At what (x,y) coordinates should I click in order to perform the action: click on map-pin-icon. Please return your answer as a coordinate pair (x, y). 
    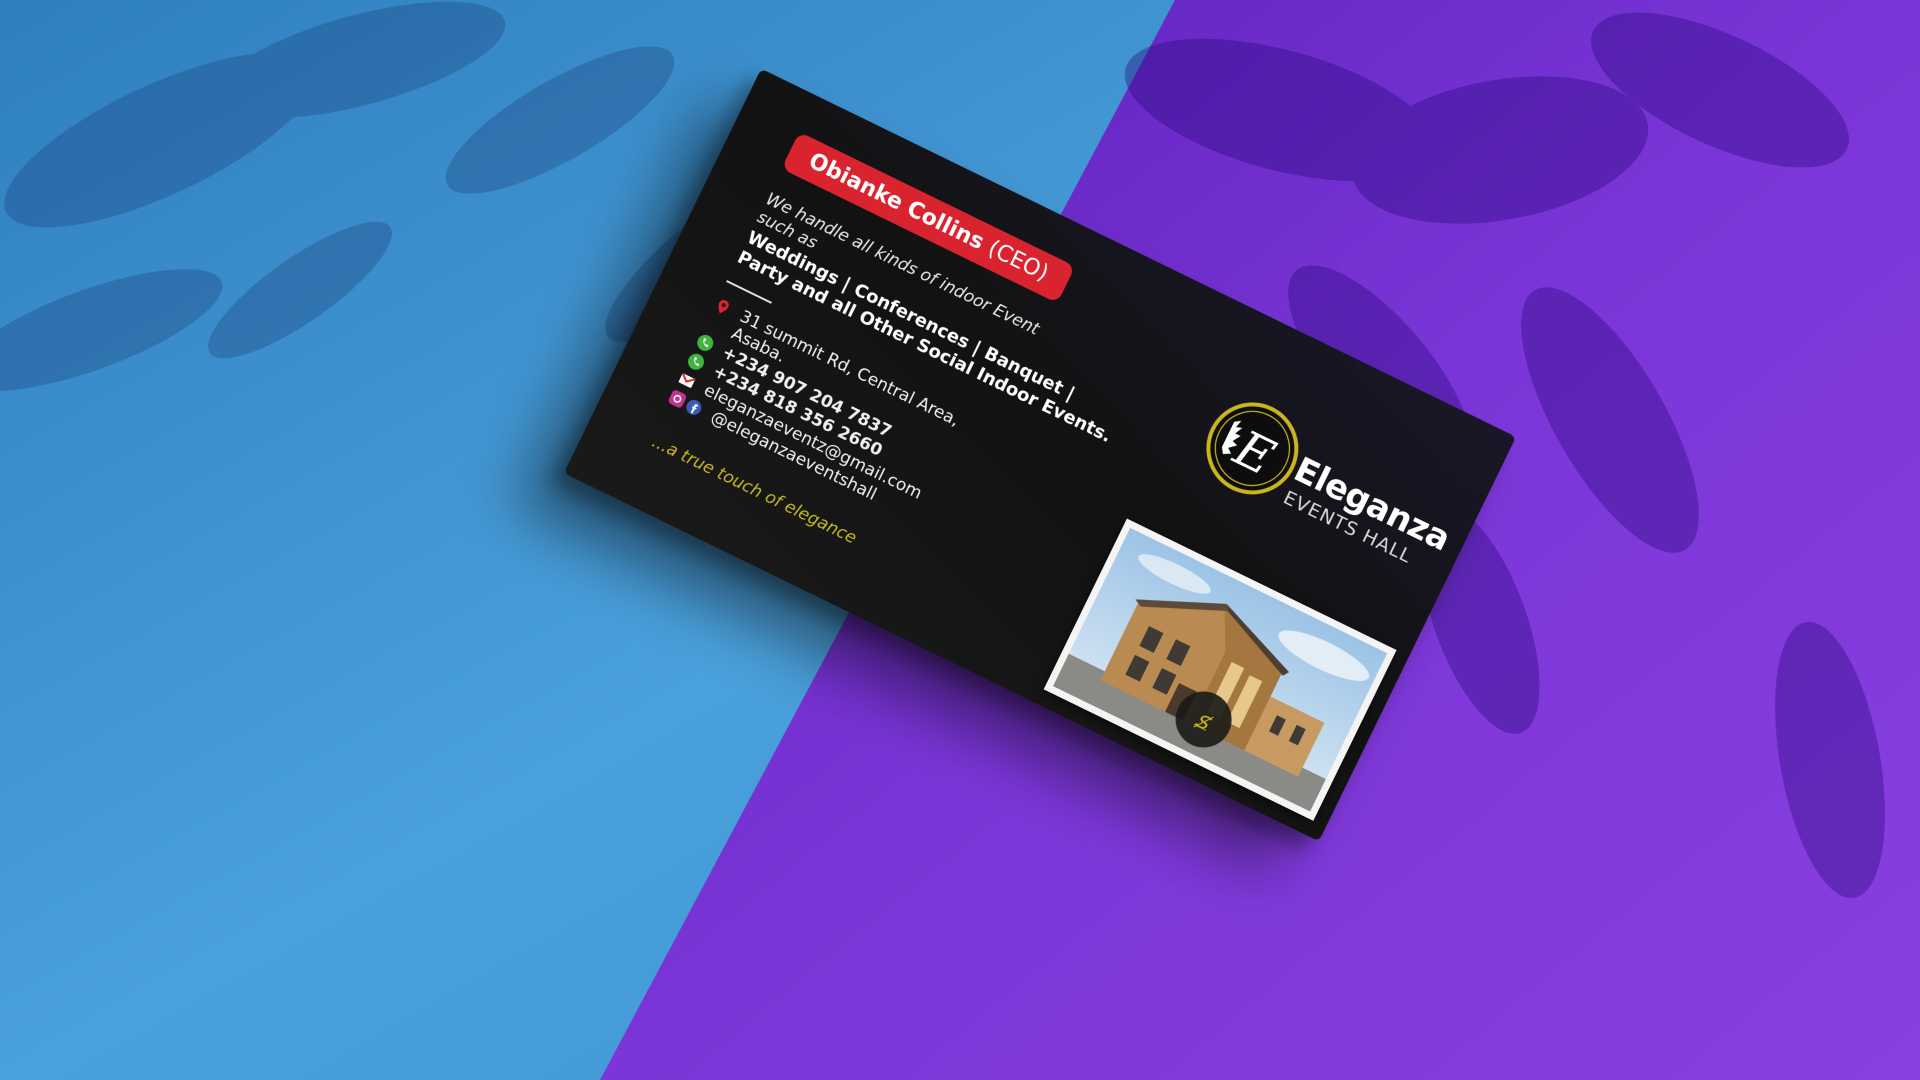
    Looking at the image, I should click on (722, 306).